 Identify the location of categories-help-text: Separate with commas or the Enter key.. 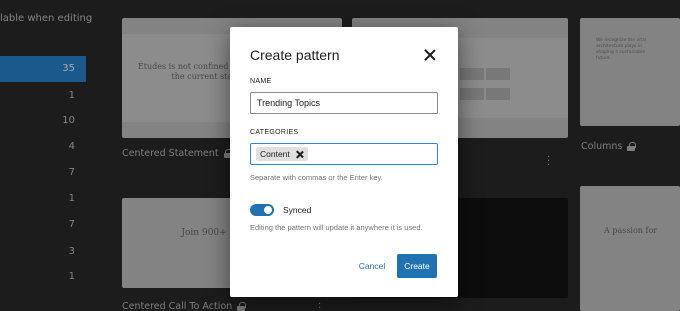
(316, 177).